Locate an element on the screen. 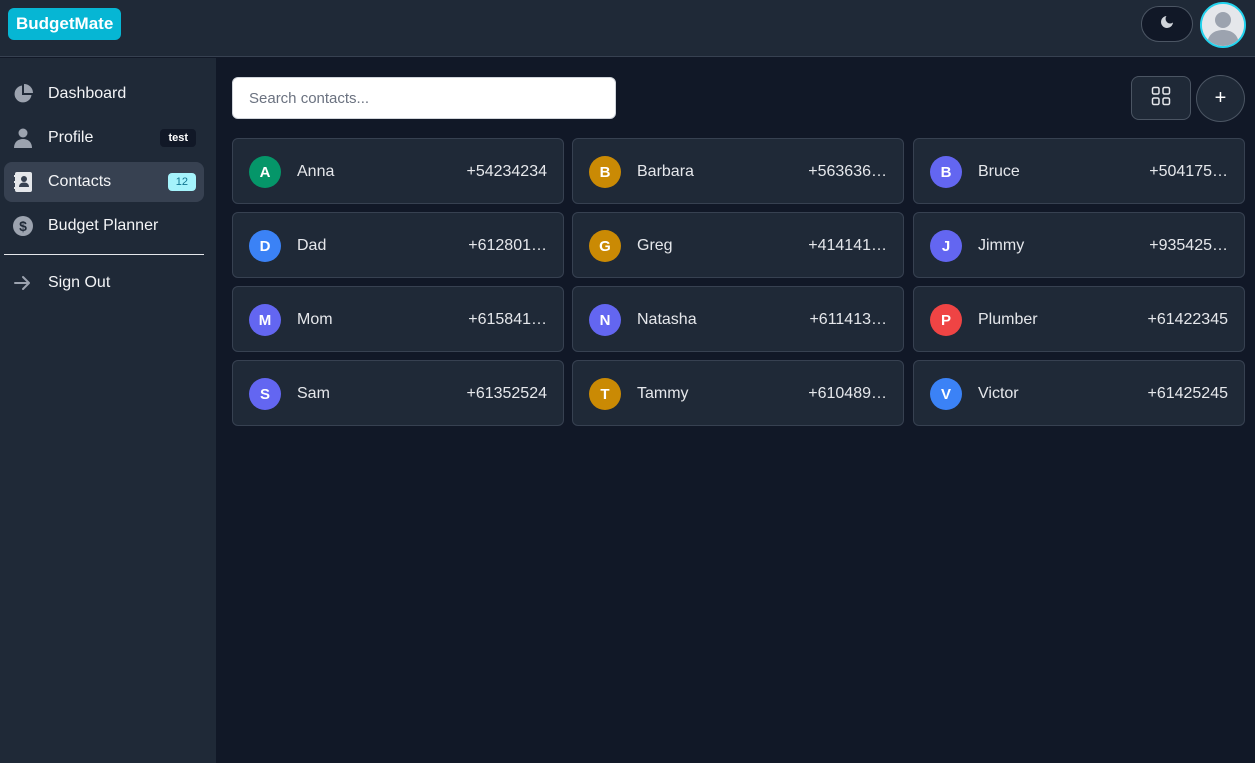 The image size is (1255, 763). address-book-icon is located at coordinates (23, 182).